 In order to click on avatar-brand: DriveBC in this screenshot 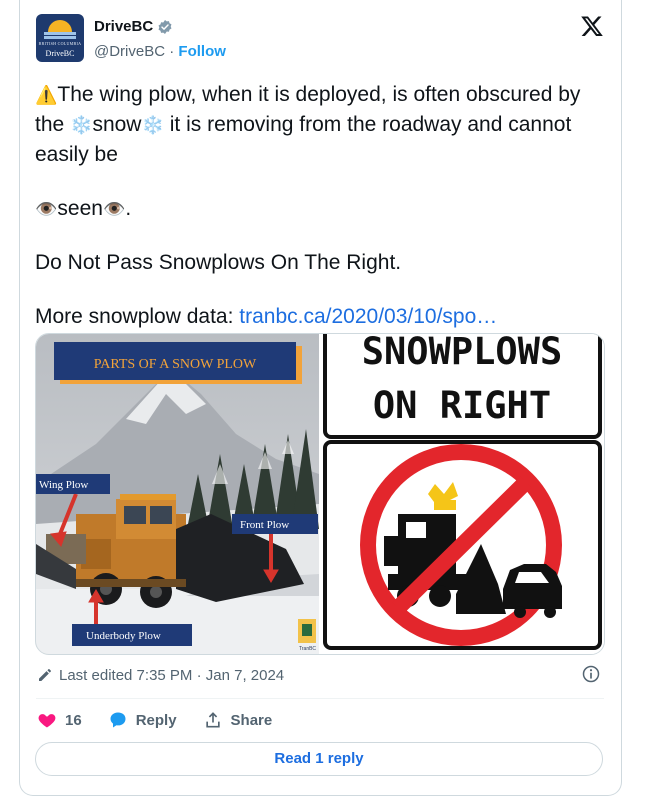, I will do `click(60, 53)`.